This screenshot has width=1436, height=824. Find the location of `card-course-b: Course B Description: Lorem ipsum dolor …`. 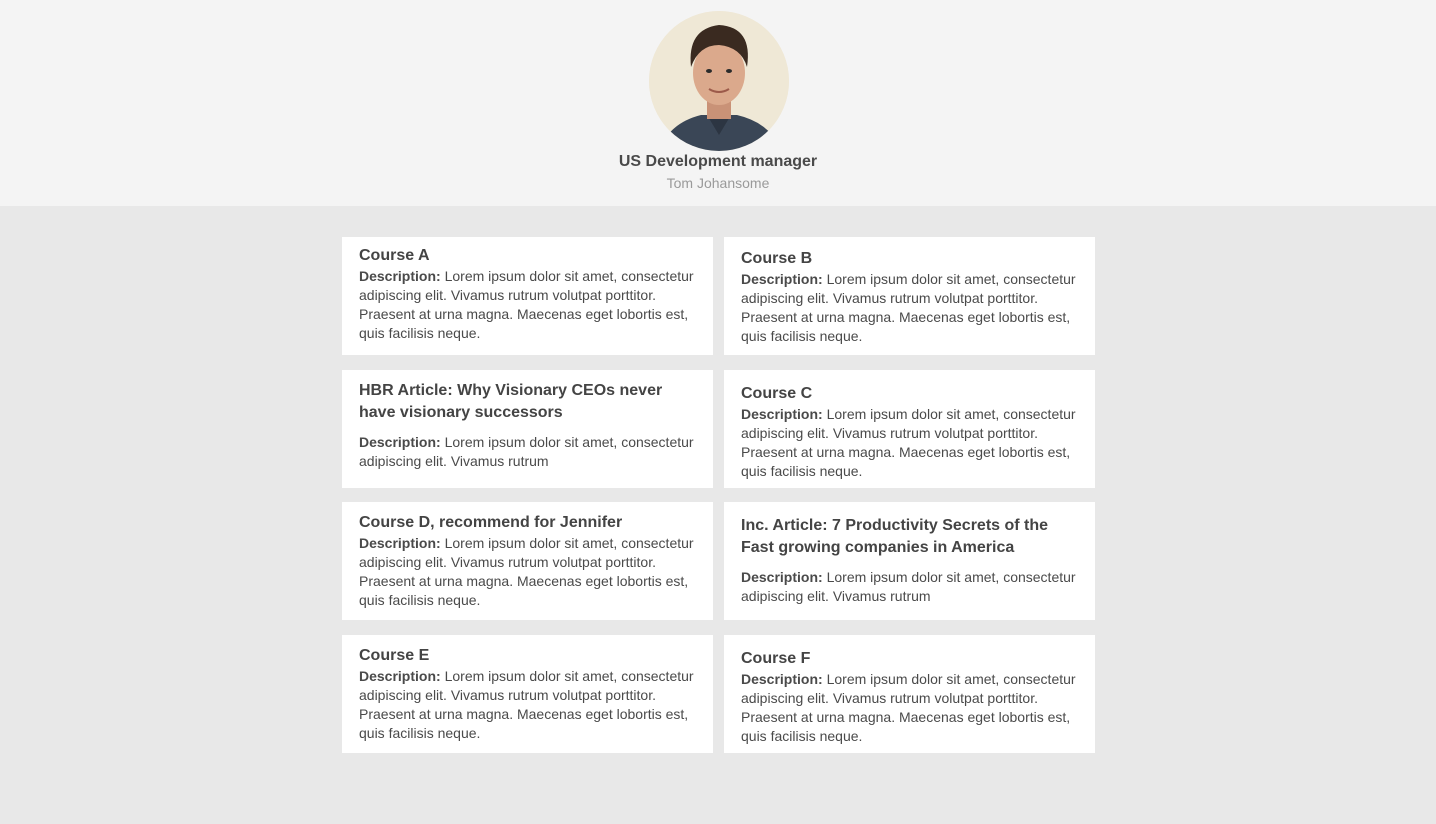

card-course-b: Course B Description: Lorem ipsum dolor … is located at coordinates (909, 296).